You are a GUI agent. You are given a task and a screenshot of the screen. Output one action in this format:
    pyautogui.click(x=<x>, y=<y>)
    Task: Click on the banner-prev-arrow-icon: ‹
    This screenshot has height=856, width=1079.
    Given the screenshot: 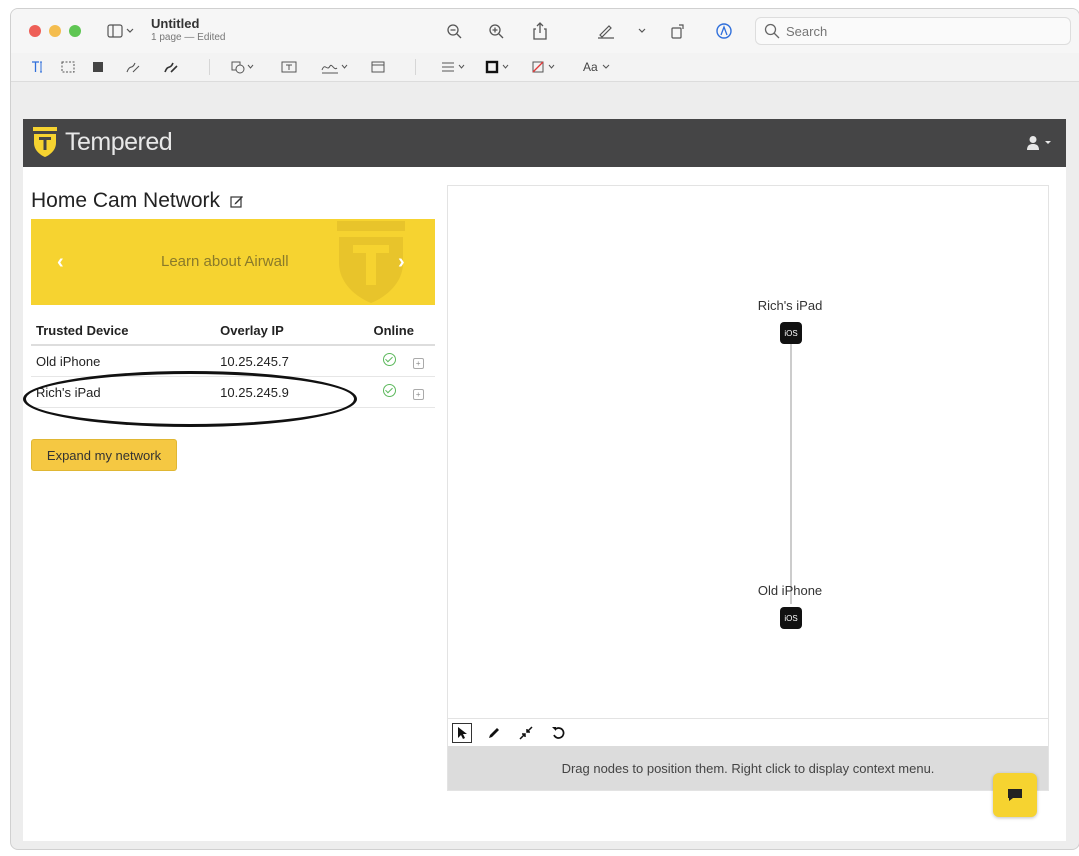 What is the action you would take?
    pyautogui.click(x=60, y=262)
    